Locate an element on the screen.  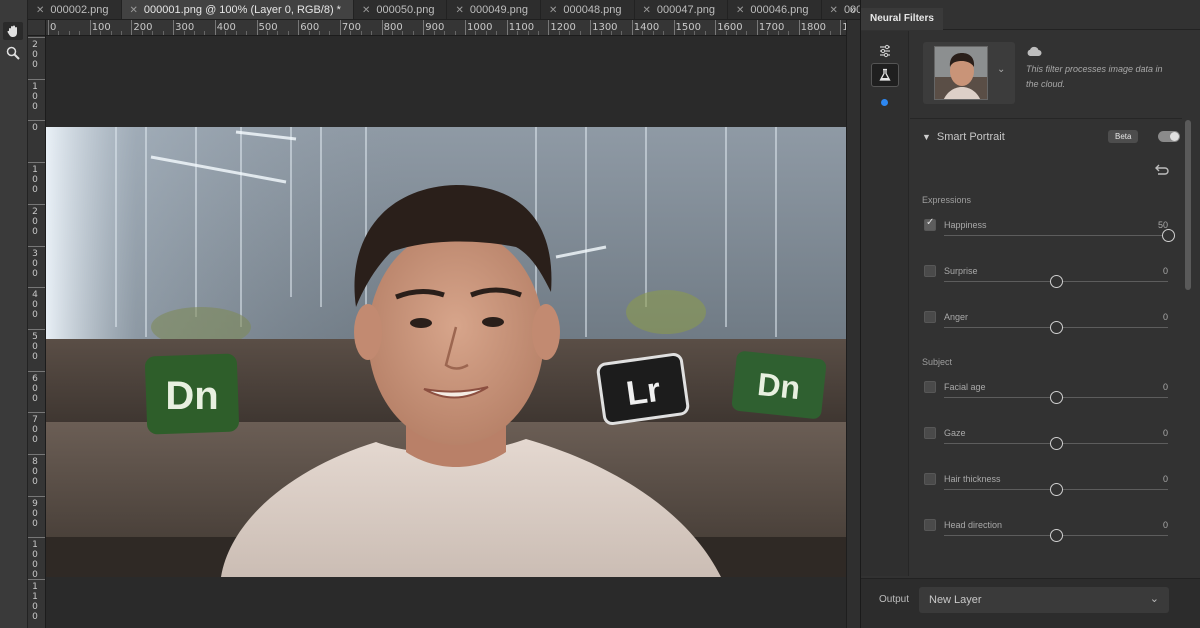
beta-flask-icon is located at coordinates (885, 75).